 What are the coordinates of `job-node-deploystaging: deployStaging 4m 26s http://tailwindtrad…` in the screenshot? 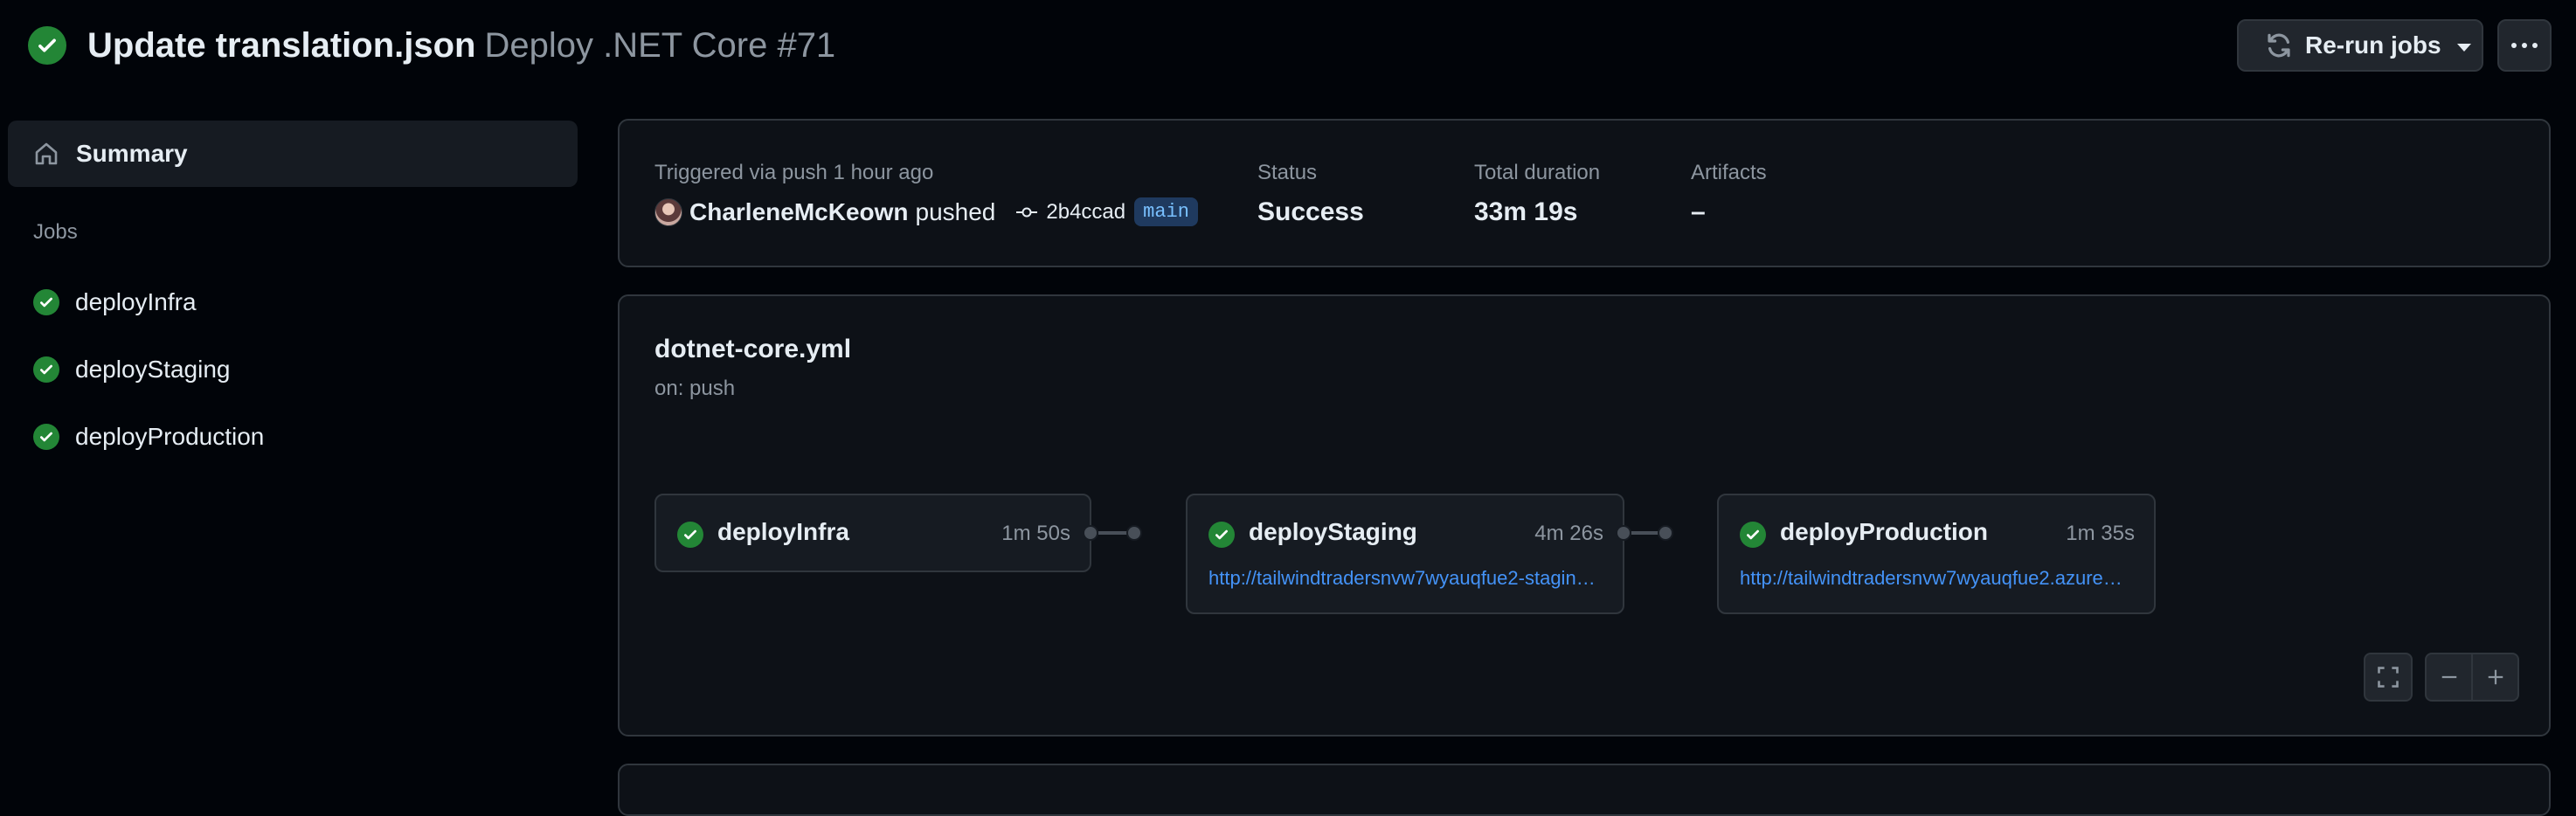 It's located at (1405, 554).